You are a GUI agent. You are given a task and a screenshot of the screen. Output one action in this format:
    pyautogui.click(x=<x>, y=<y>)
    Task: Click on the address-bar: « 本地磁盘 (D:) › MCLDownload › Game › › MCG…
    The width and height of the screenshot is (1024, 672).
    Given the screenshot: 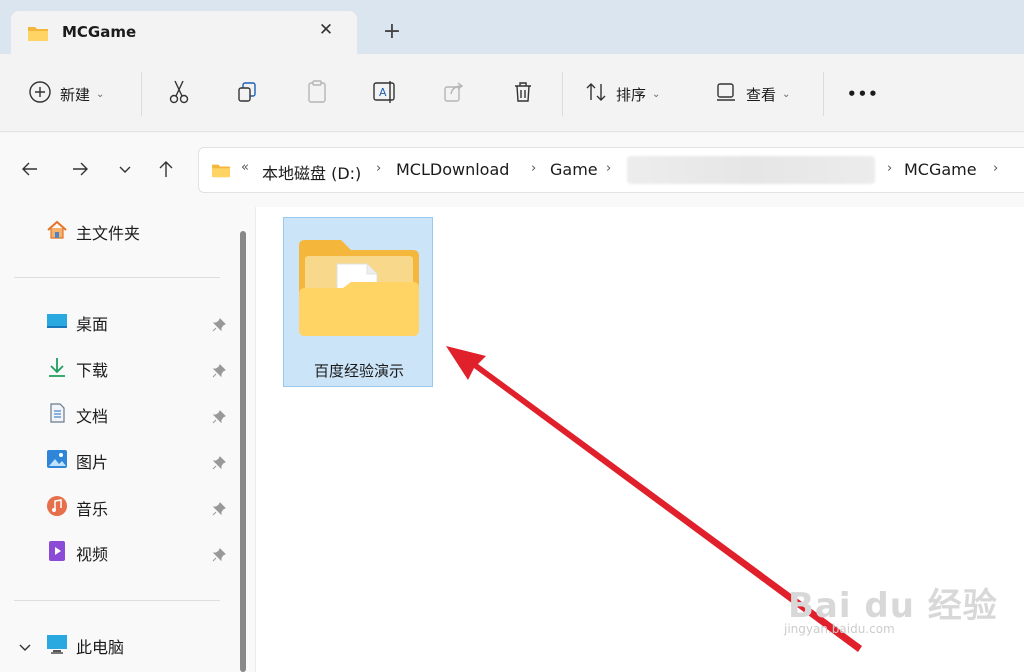 What is the action you would take?
    pyautogui.click(x=611, y=170)
    